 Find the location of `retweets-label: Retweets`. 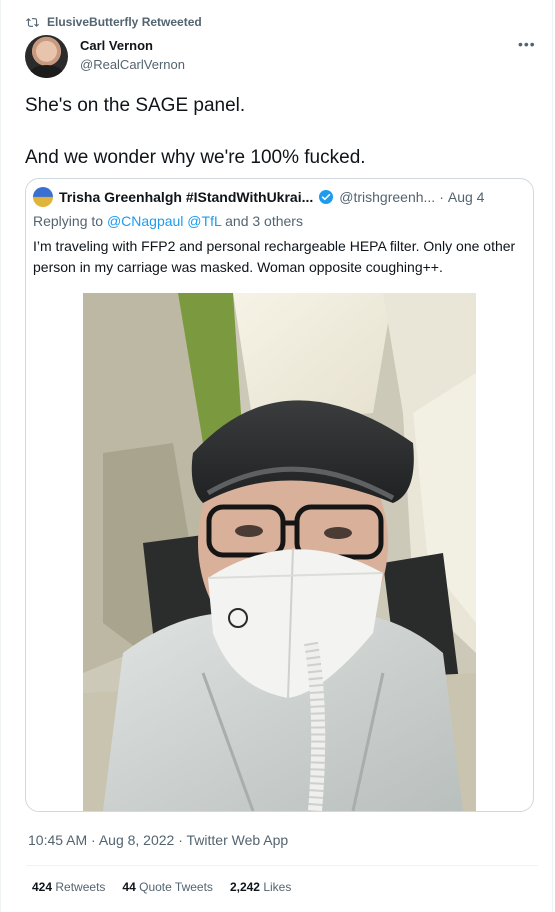

retweets-label: Retweets is located at coordinates (80, 887).